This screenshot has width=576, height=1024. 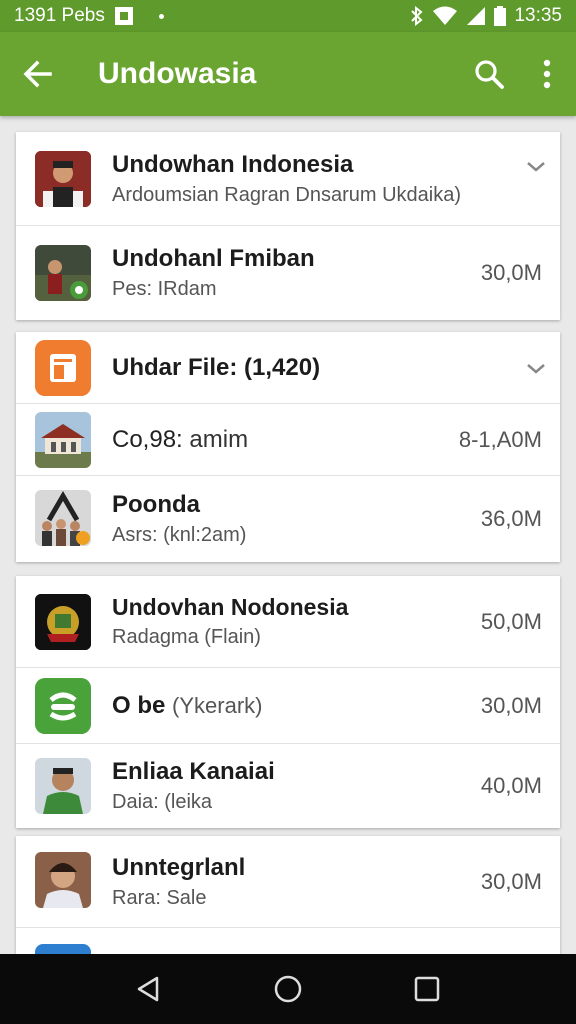 What do you see at coordinates (230, 607) in the screenshot?
I see `item-title: Undovhan Nodonesia` at bounding box center [230, 607].